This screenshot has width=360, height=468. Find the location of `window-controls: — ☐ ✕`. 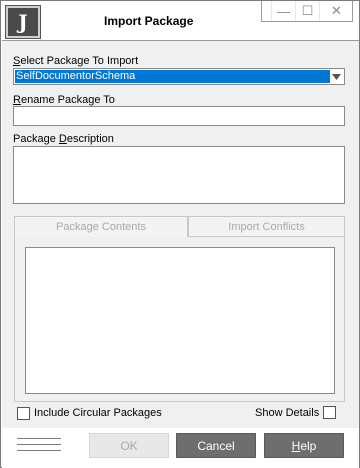

window-controls: — ☐ ✕ is located at coordinates (312, 11).